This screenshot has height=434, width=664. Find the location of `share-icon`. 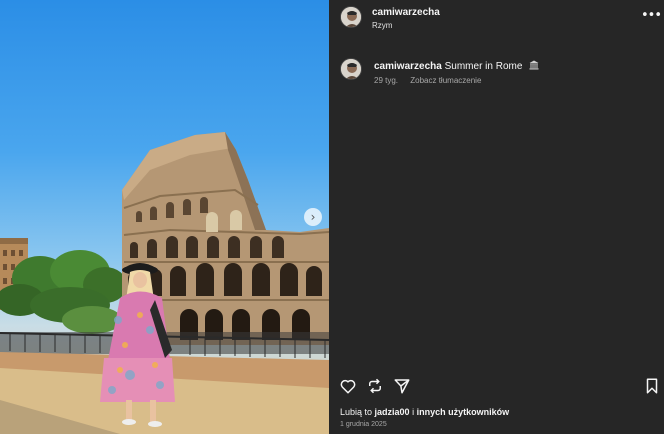

share-icon is located at coordinates (402, 386).